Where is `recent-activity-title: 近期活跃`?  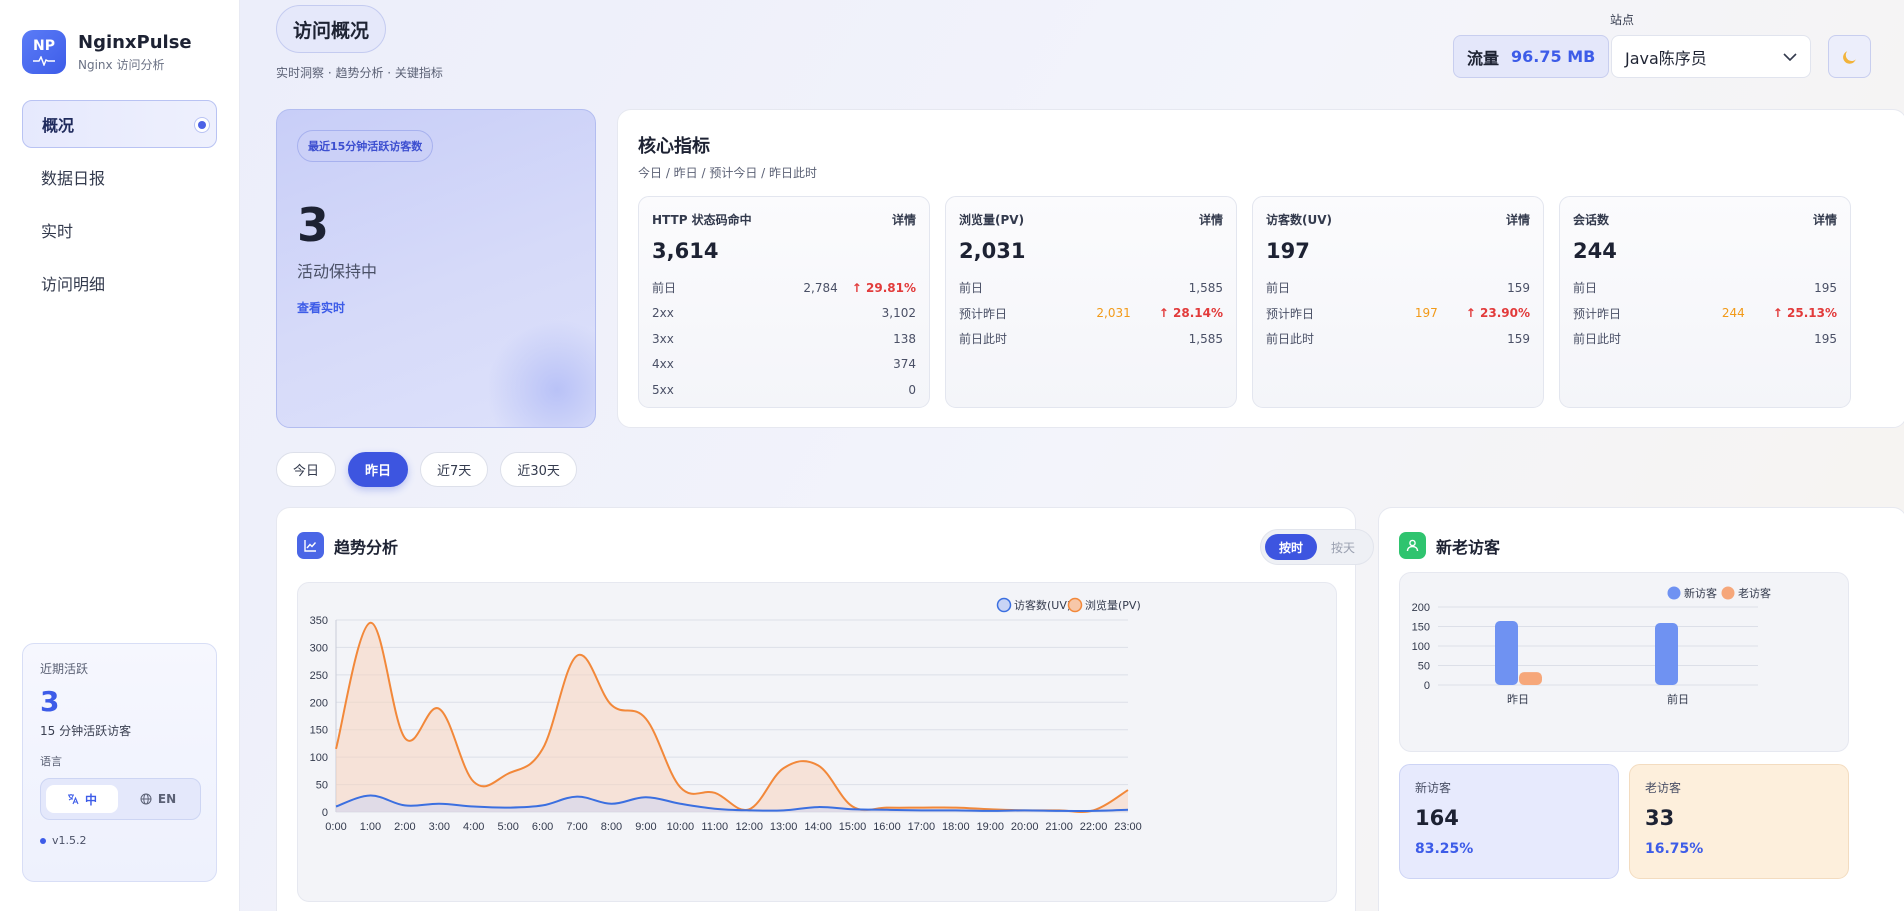
recent-activity-title: 近期活跃 is located at coordinates (64, 669).